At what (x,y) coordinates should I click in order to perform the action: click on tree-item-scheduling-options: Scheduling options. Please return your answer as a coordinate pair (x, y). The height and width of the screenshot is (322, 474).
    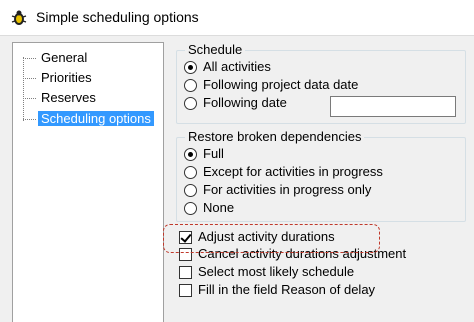
    Looking at the image, I should click on (88, 119).